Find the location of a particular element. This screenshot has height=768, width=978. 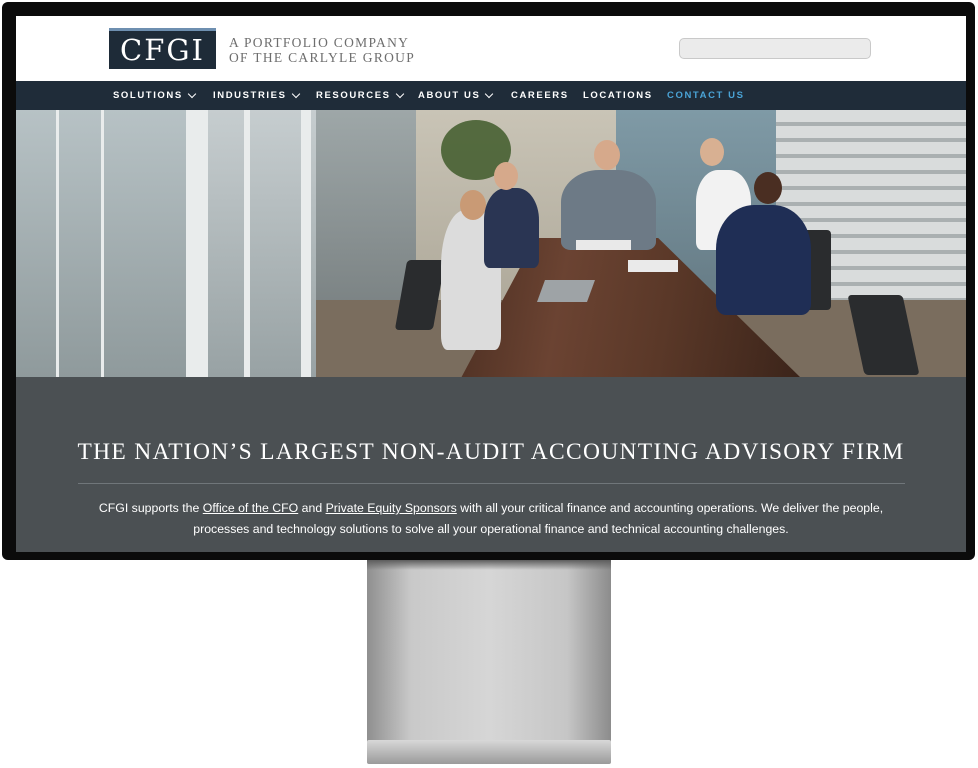

nav-label: CAREERS is located at coordinates (540, 95).